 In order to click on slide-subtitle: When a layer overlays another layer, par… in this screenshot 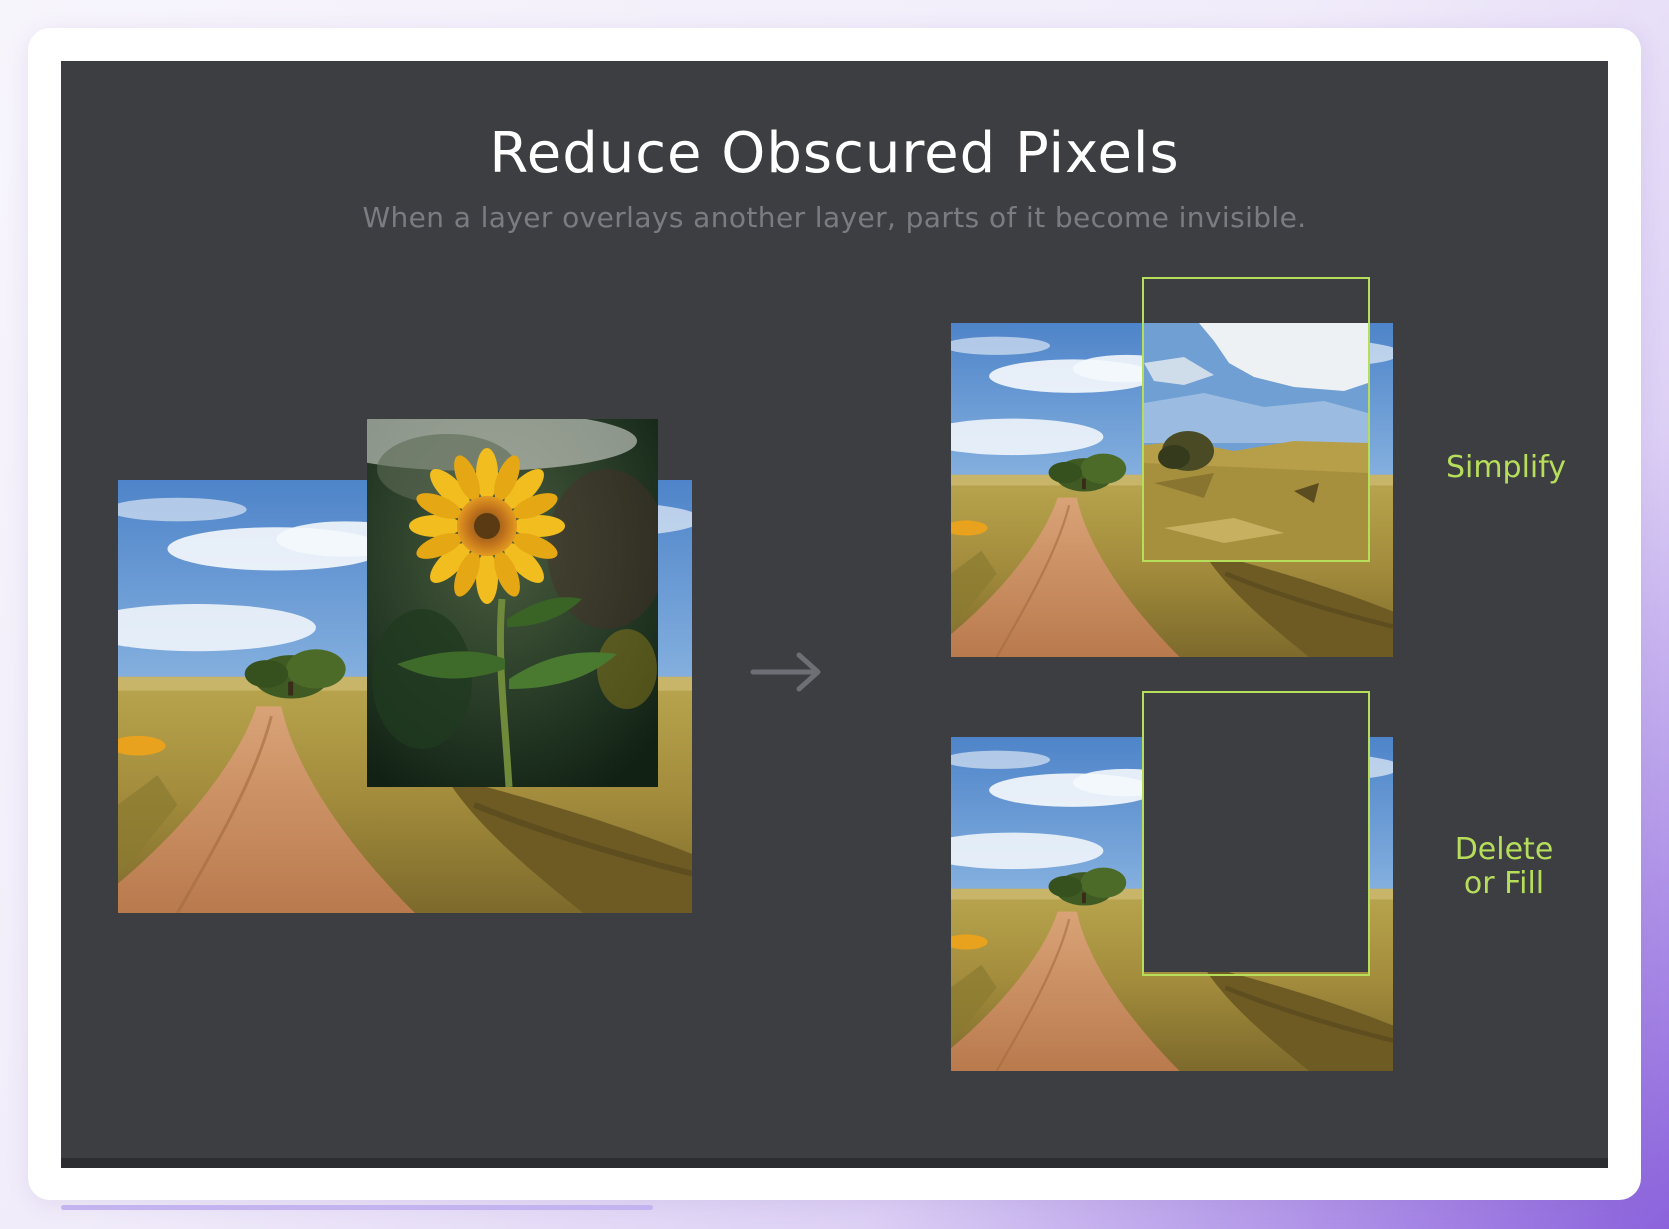, I will do `click(834, 217)`.